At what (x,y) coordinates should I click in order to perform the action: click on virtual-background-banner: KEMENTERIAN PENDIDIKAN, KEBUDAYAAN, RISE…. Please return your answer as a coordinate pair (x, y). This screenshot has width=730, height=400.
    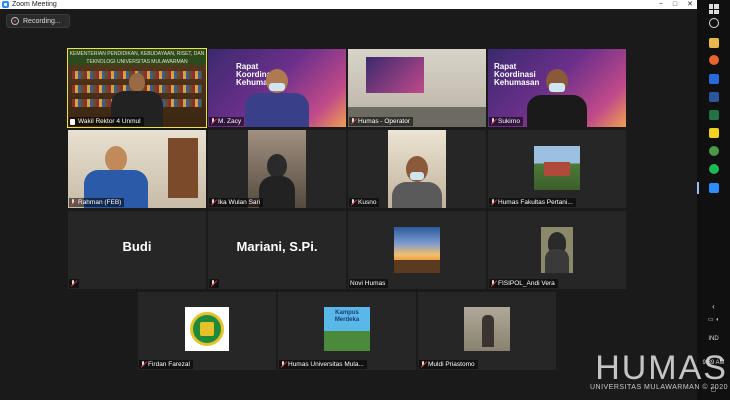
    Looking at the image, I should click on (137, 57).